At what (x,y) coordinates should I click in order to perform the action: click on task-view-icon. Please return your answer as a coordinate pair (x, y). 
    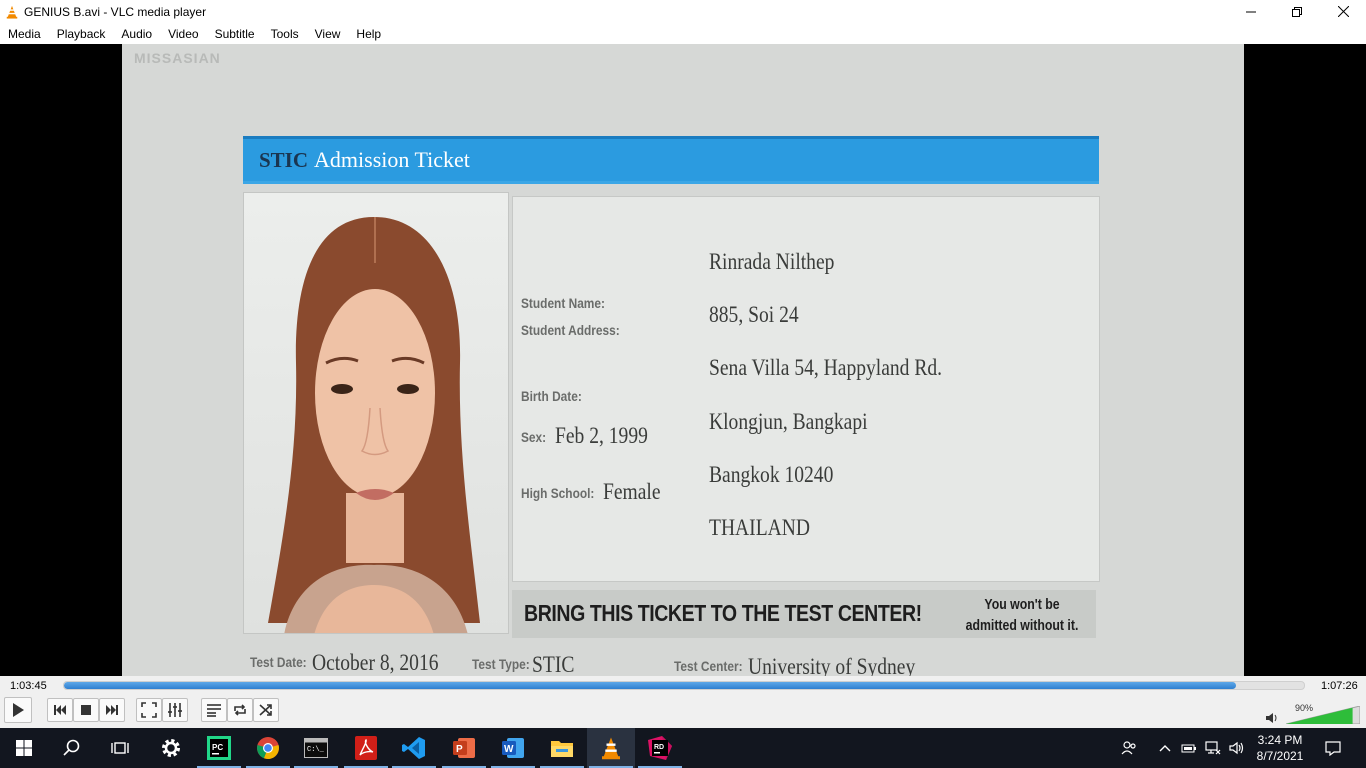
    Looking at the image, I should click on (120, 748).